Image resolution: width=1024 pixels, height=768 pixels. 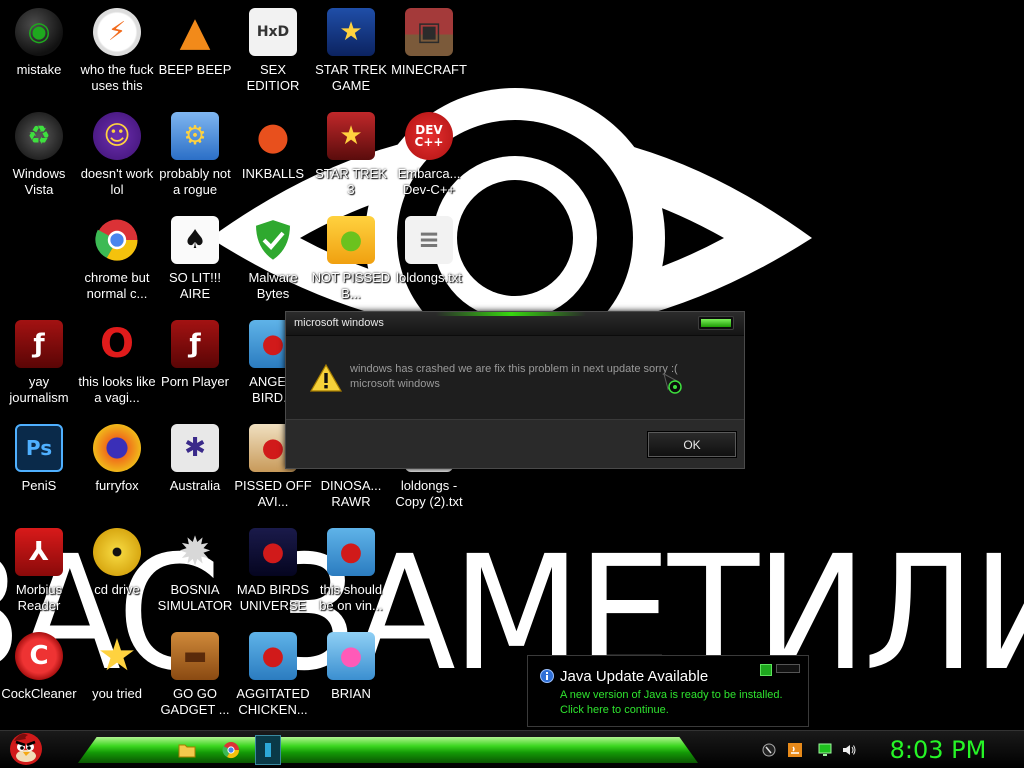 What do you see at coordinates (195, 181) in the screenshot?
I see `desktop-icon-label: probably not a rogue` at bounding box center [195, 181].